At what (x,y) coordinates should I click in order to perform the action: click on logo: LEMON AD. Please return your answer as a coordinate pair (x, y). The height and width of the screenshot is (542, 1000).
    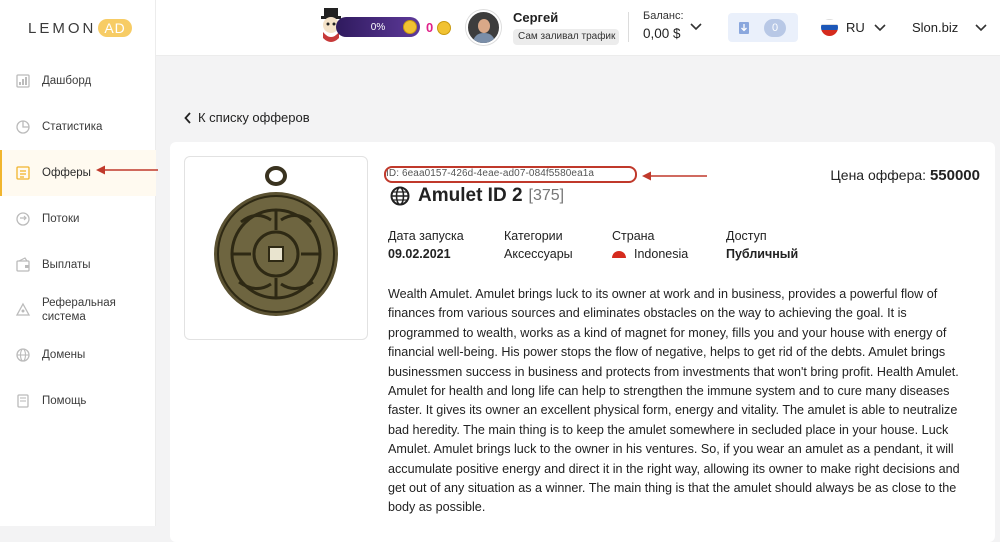
    Looking at the image, I should click on (80, 28).